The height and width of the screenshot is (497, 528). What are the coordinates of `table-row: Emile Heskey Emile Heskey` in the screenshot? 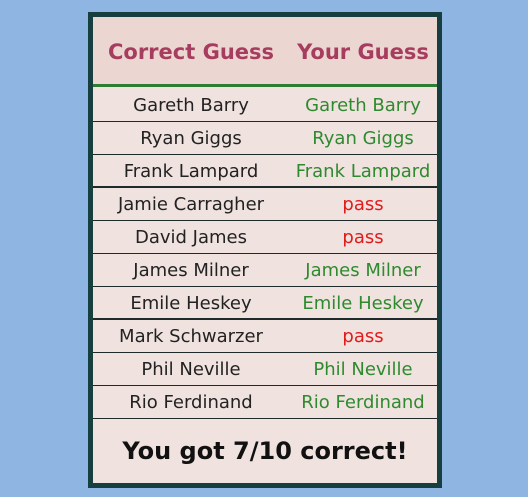 It's located at (265, 303).